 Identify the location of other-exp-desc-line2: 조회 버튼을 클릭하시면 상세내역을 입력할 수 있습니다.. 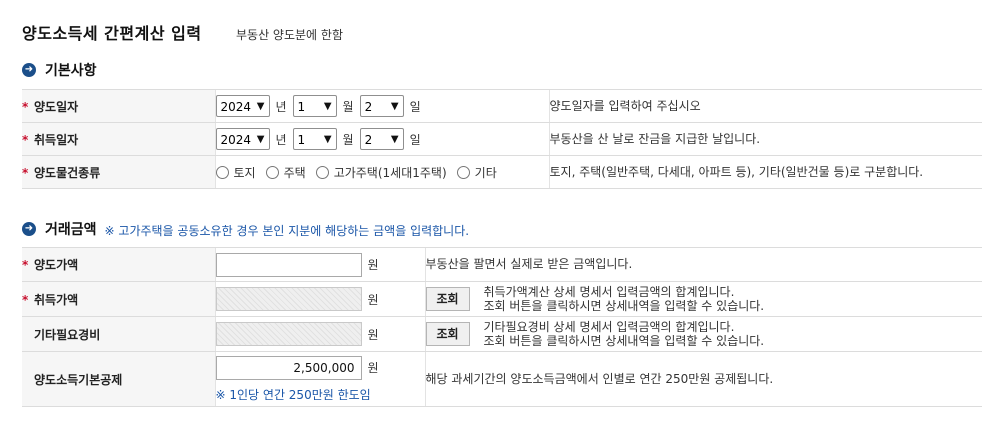
(624, 341).